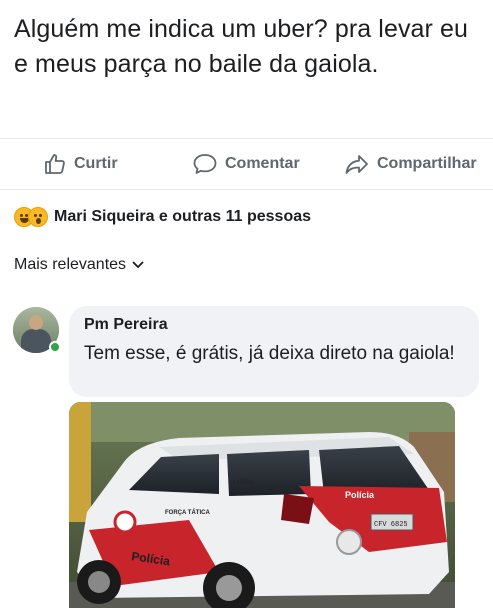  I want to click on sort-label: Mais relevantes, so click(70, 264).